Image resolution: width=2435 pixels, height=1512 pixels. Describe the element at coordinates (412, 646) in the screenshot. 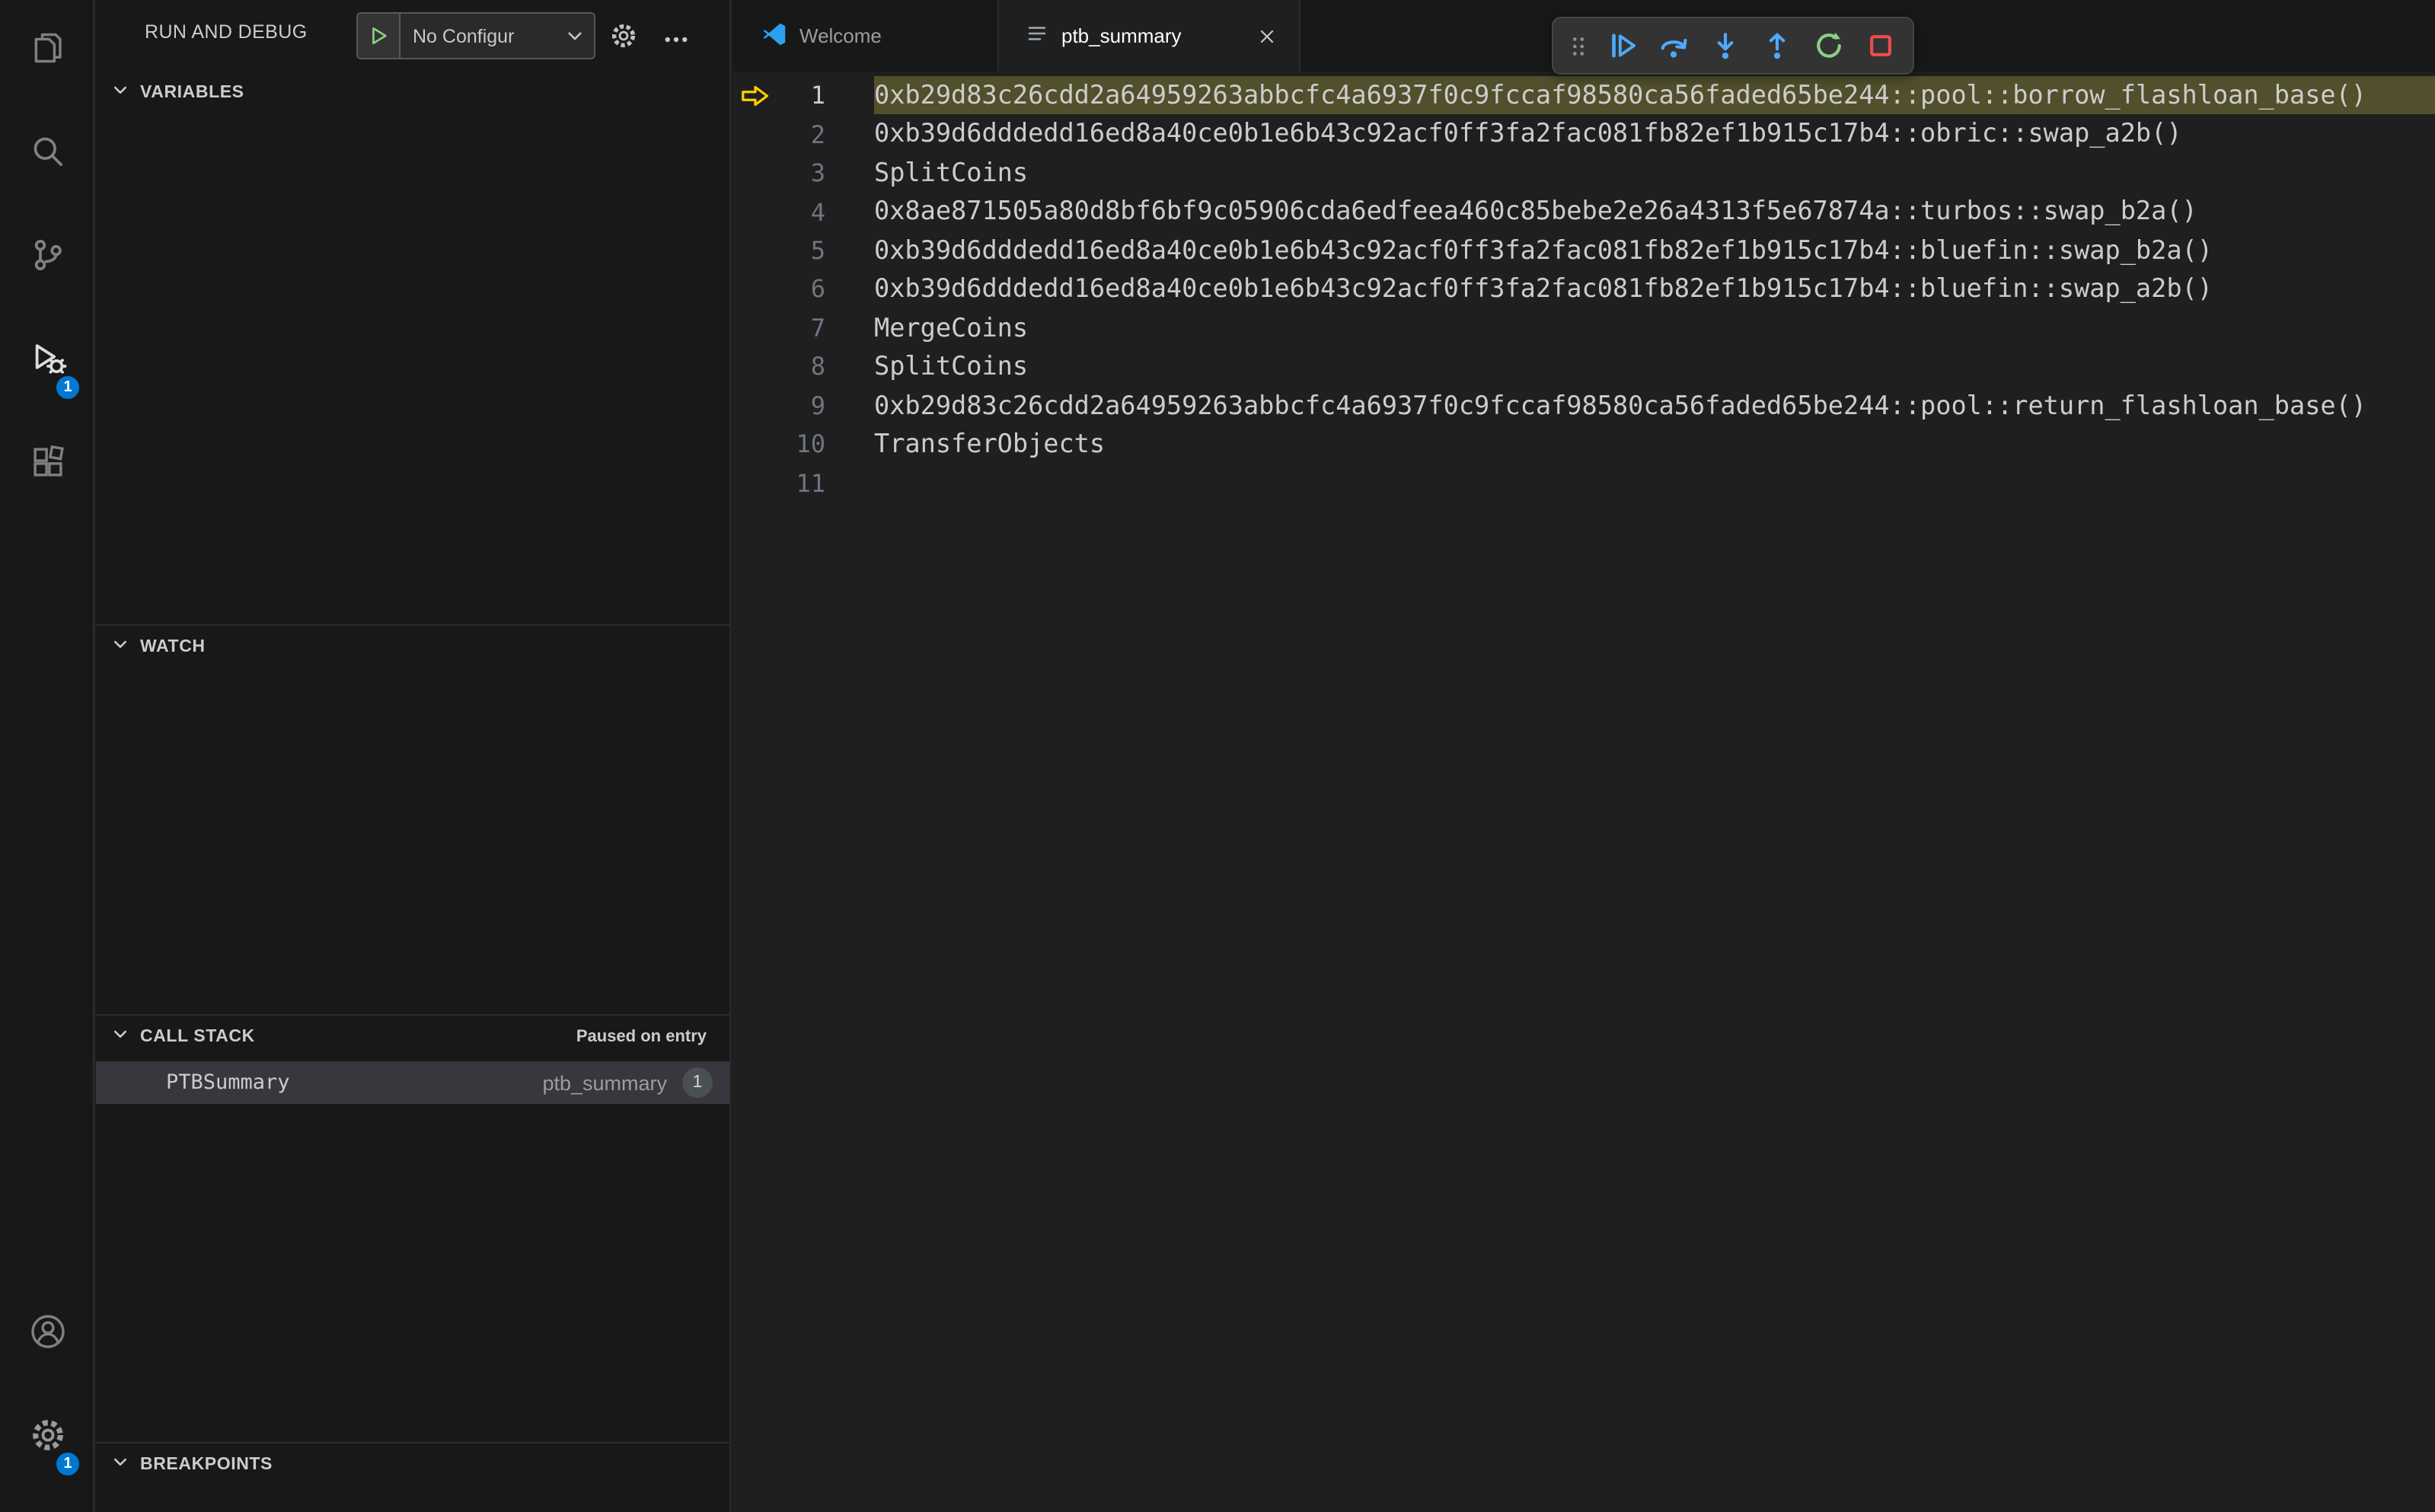

I see `watch-pane-header: WATCH` at that location.